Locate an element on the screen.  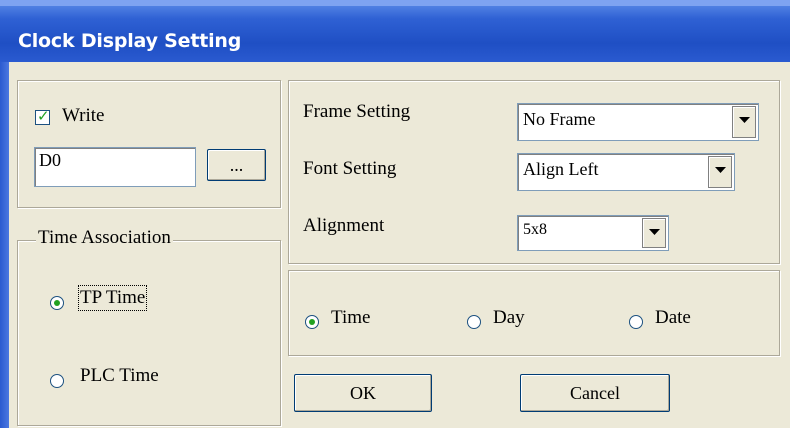
alignment-label: Alignment is located at coordinates (344, 225).